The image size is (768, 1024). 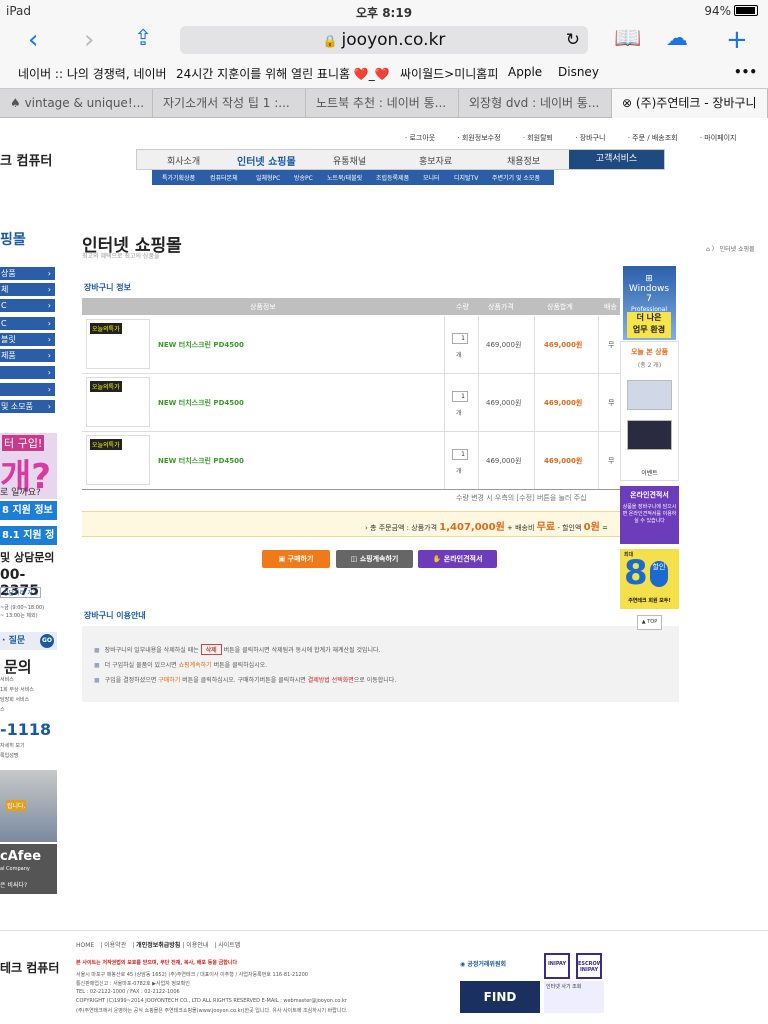 I want to click on nav-recruit: 채용정보, so click(x=523, y=160).